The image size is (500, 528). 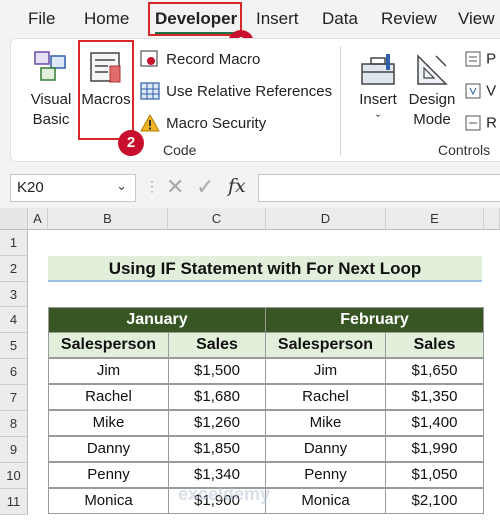 I want to click on table-cell: $2,100, so click(x=434, y=501).